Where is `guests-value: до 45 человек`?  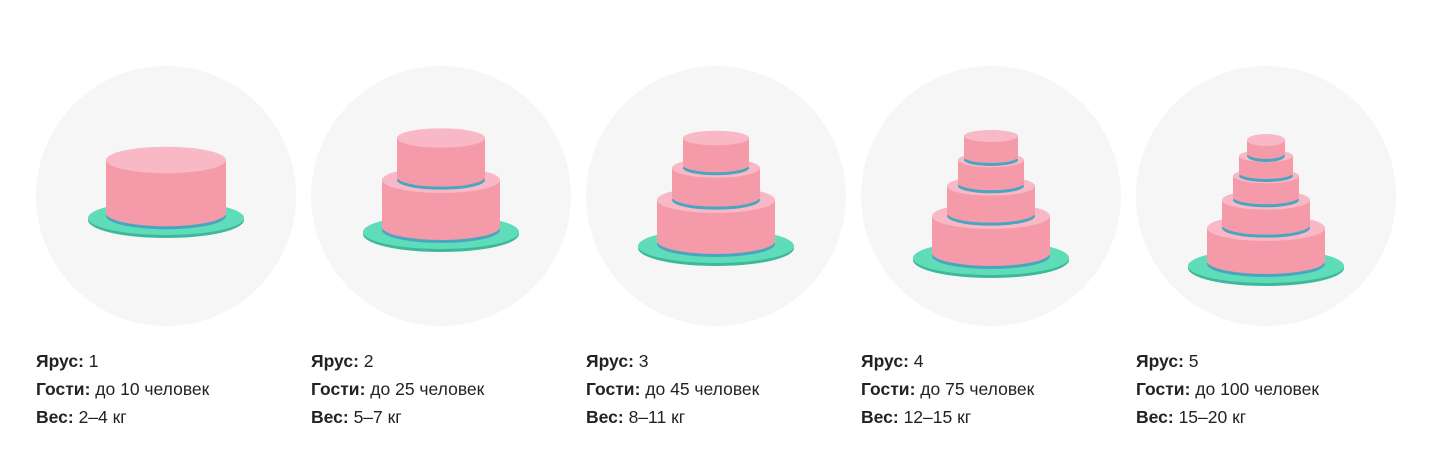 guests-value: до 45 человек is located at coordinates (702, 389).